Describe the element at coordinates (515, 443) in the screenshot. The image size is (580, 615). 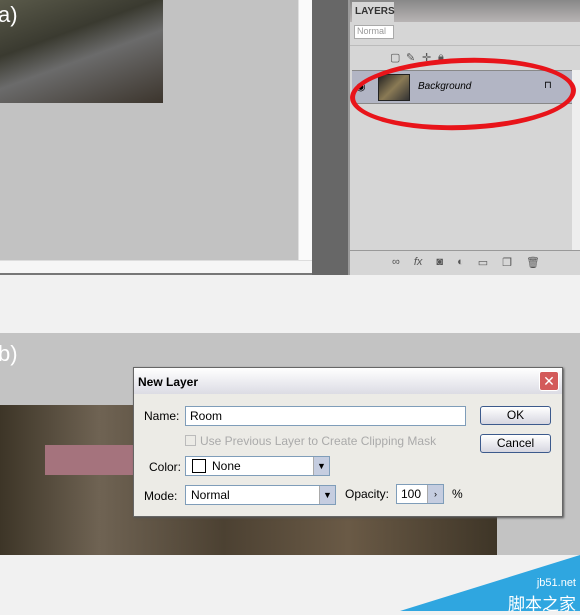
I see `cancel-button: Cancel` at that location.